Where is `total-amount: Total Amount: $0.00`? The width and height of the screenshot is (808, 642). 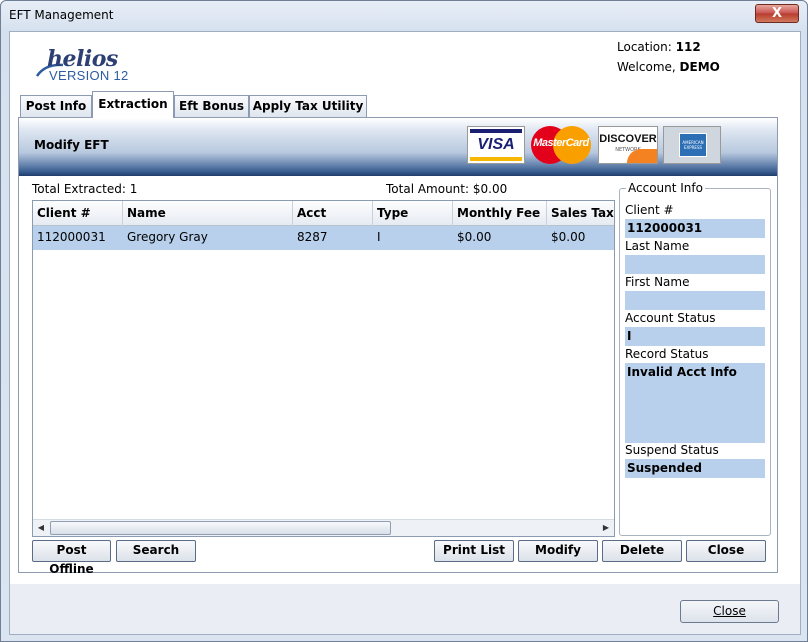 total-amount: Total Amount: $0.00 is located at coordinates (446, 189).